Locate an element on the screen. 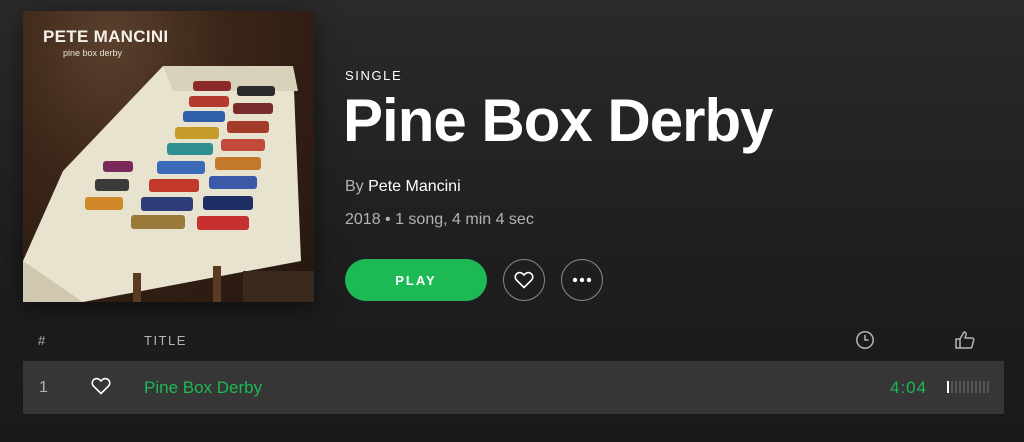 This screenshot has width=1024, height=442. ellipsis-icon is located at coordinates (582, 280).